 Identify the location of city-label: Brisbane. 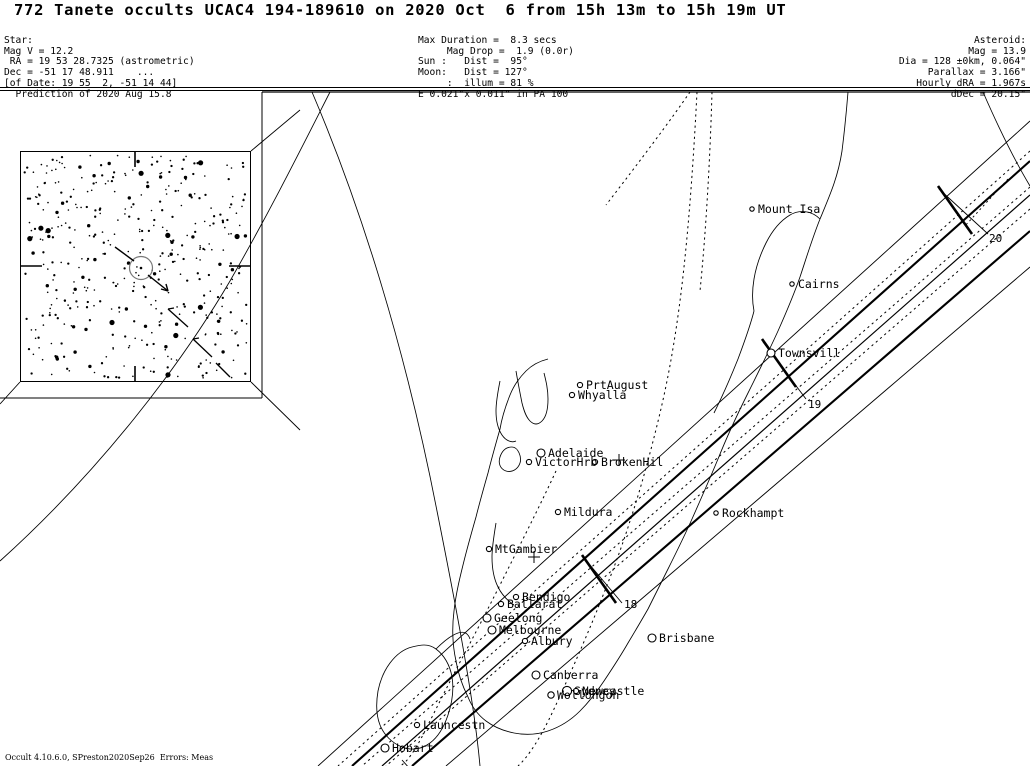
(686, 638).